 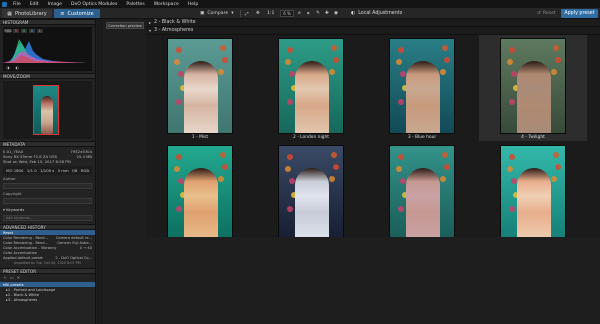 What do you see at coordinates (200, 88) in the screenshot?
I see `preset-thumbnail: 1 - Mist` at bounding box center [200, 88].